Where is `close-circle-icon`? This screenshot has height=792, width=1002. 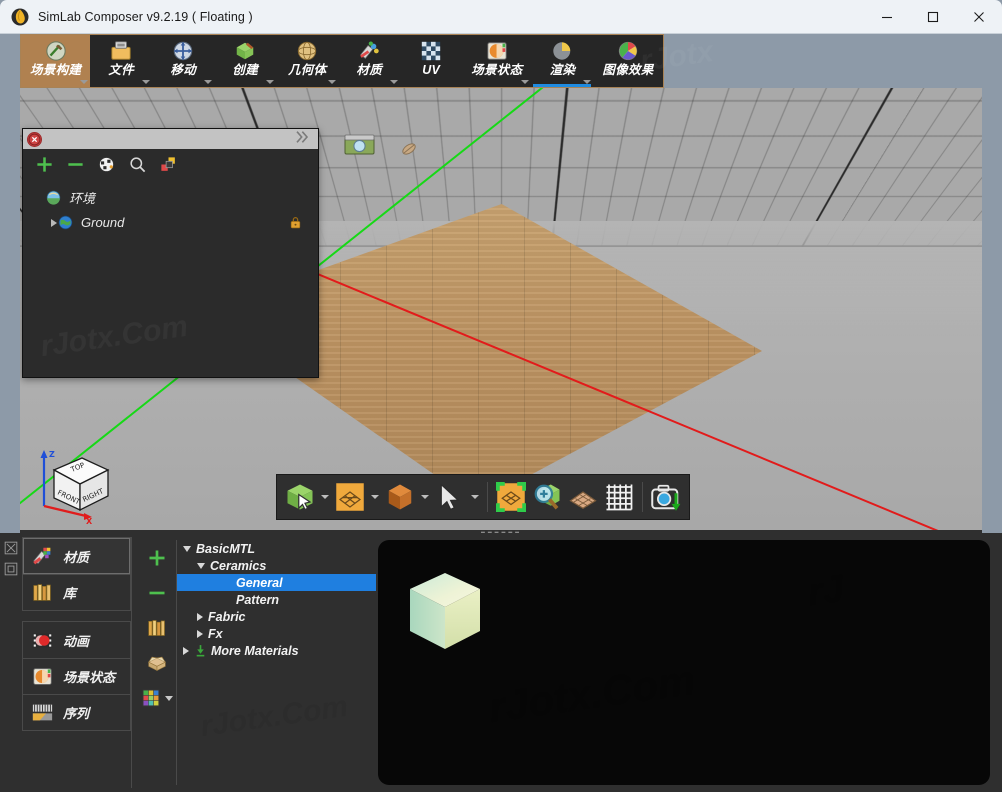 close-circle-icon is located at coordinates (34, 139).